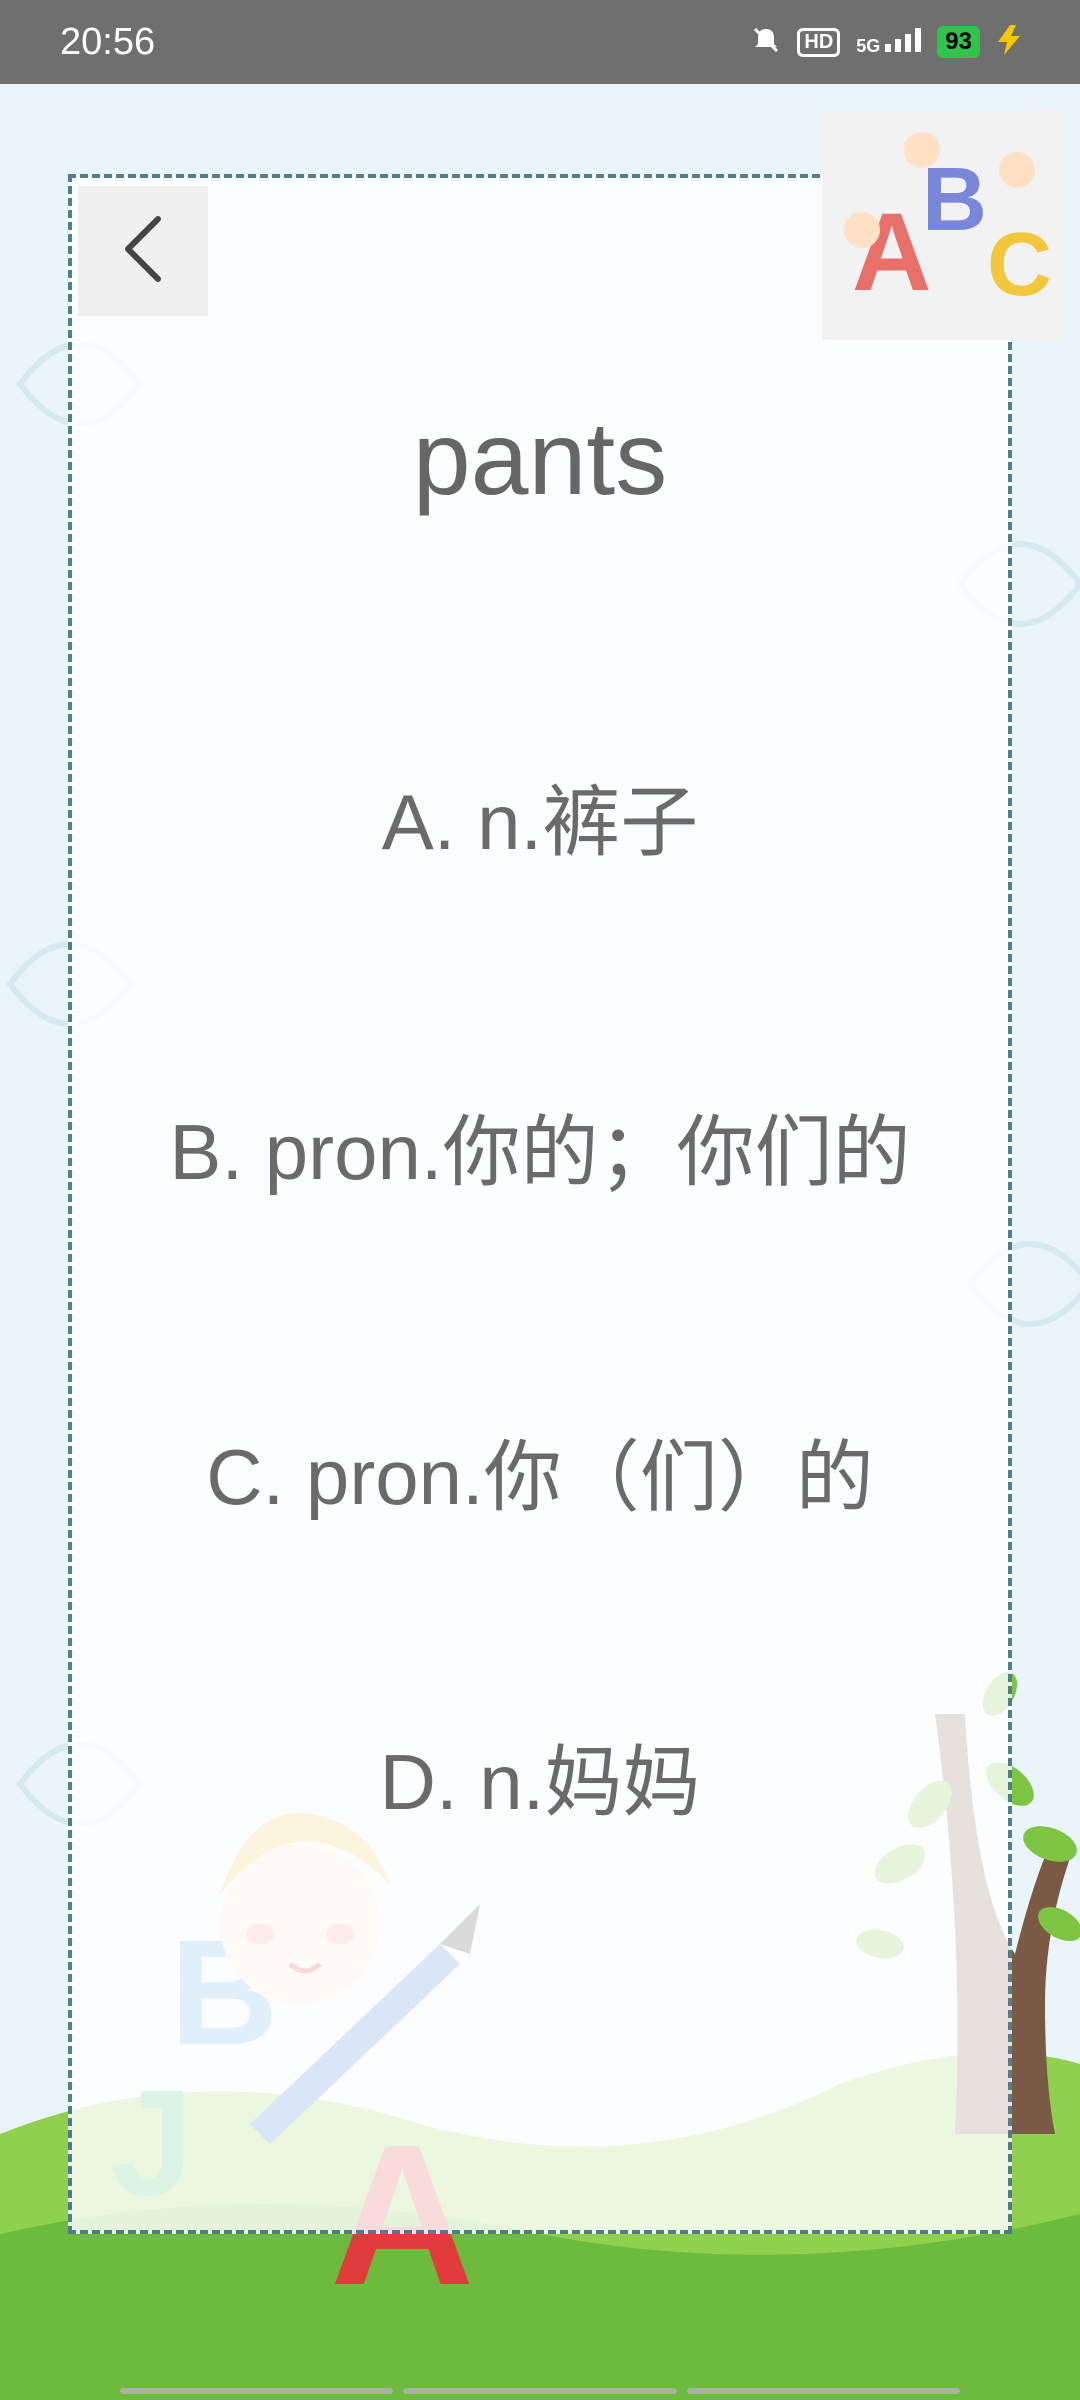  What do you see at coordinates (1019, 265) in the screenshot?
I see `svg-text: C` at bounding box center [1019, 265].